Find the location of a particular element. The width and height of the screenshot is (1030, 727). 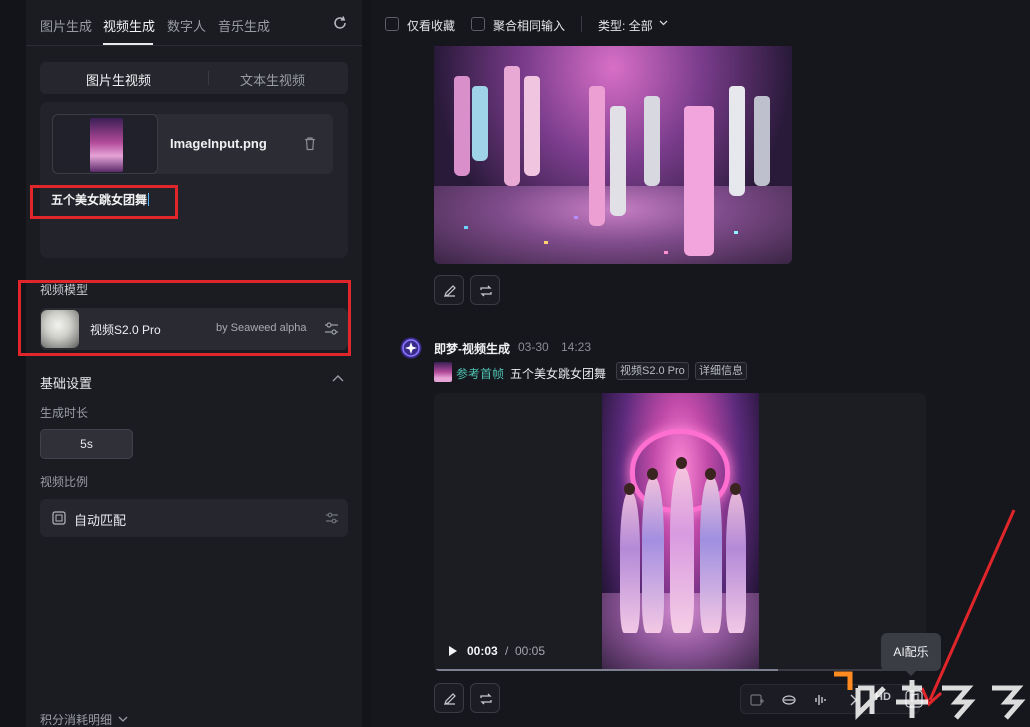

lip-sync-icon is located at coordinates (789, 700).